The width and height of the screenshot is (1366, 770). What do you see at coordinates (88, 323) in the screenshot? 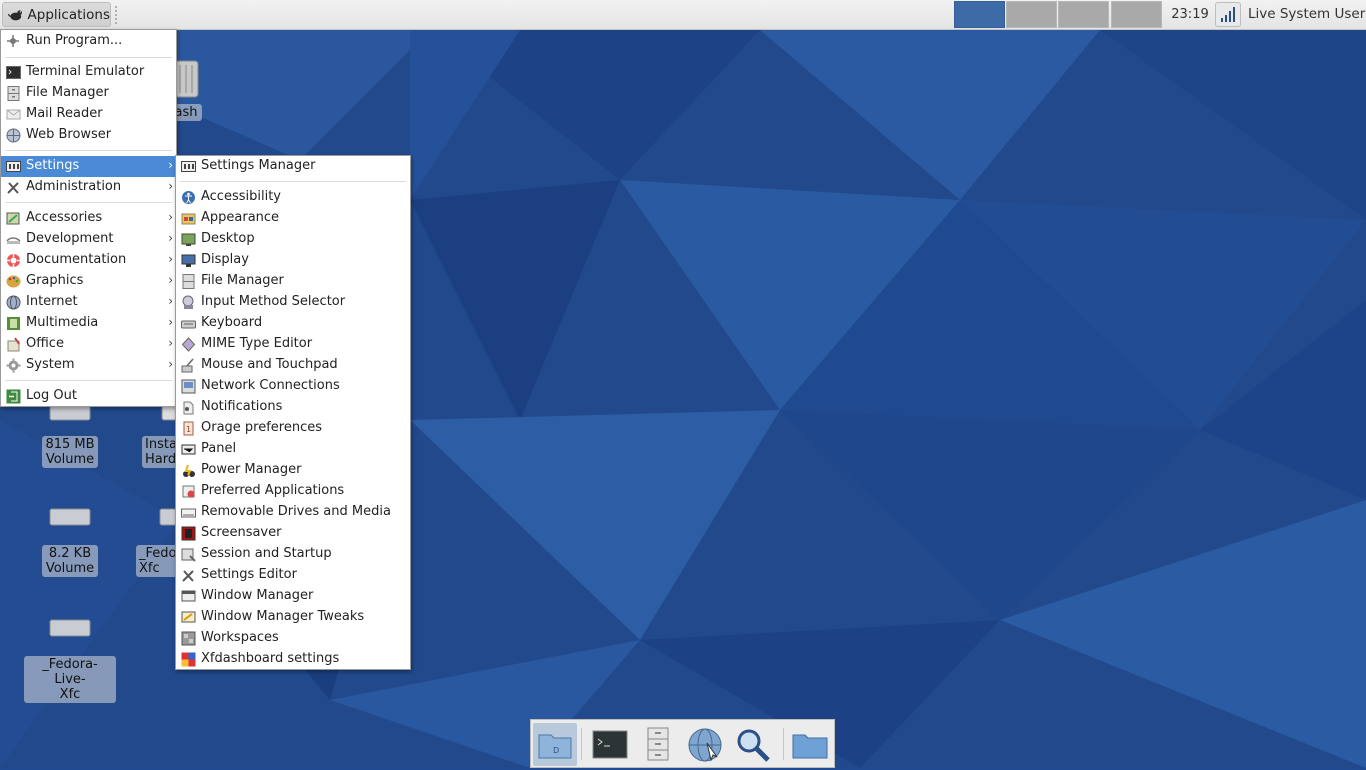
I see `menu-item-multimedia: Multimedia ›` at bounding box center [88, 323].